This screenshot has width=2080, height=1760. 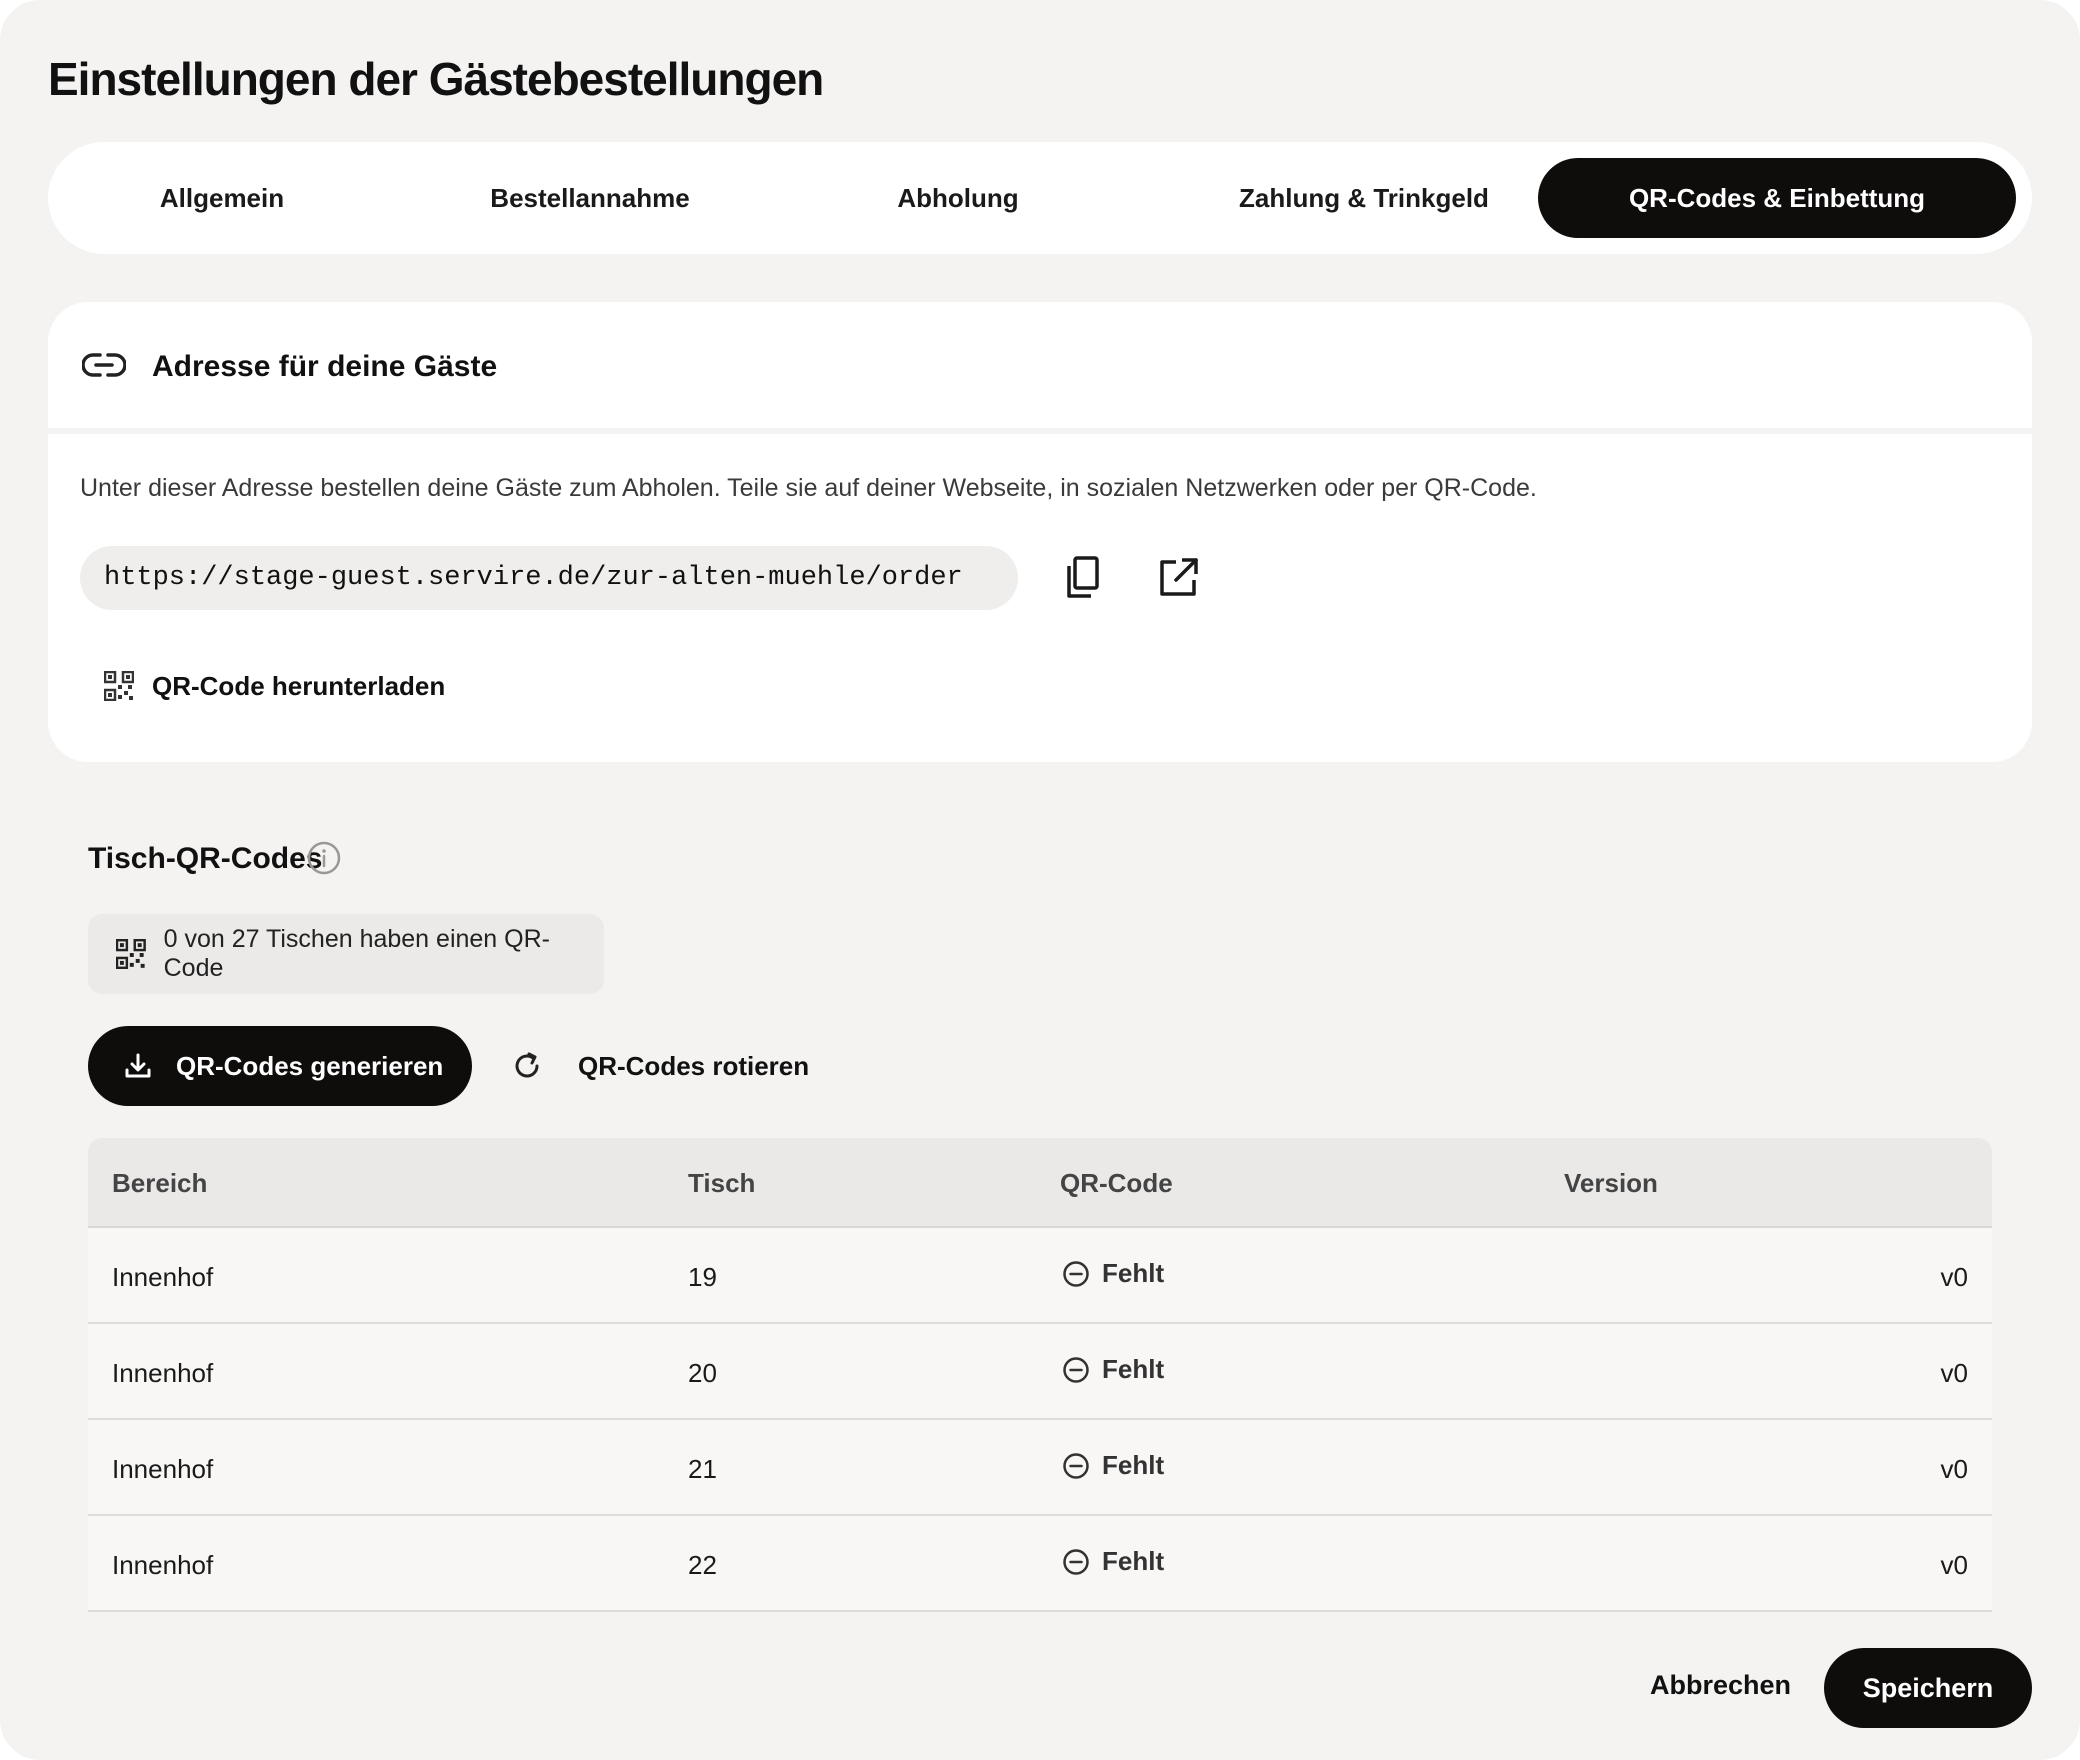 I want to click on tab-allgemein: Allgemein, so click(x=222, y=198).